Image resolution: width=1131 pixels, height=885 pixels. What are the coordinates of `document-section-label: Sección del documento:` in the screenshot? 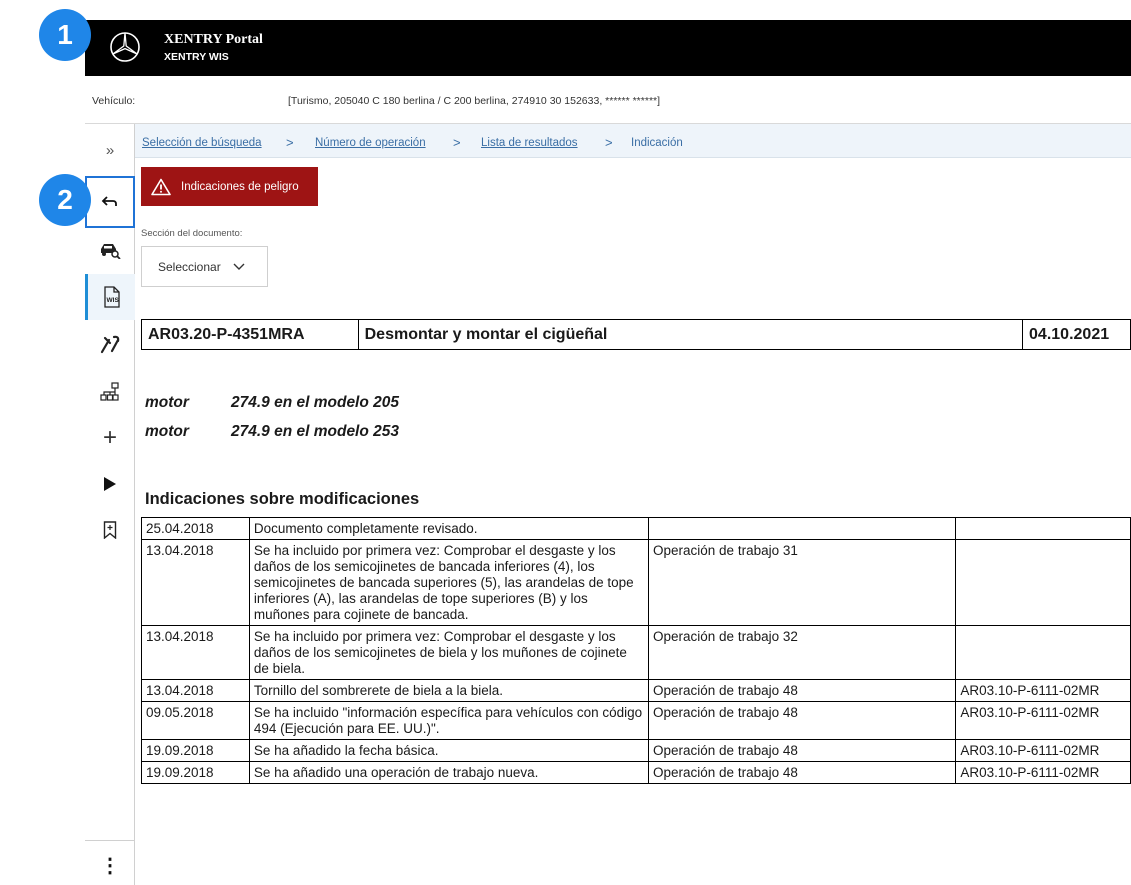 It's located at (192, 233).